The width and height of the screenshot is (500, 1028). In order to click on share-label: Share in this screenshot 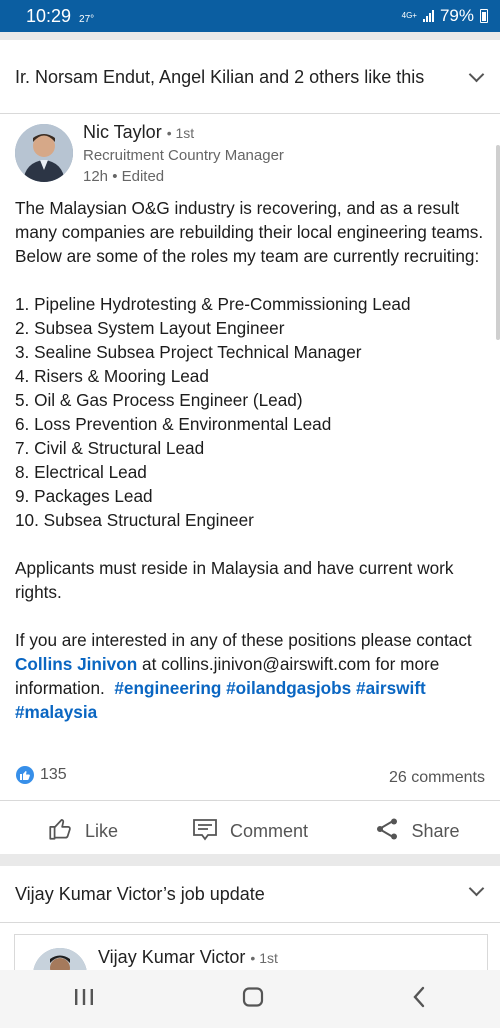, I will do `click(435, 830)`.